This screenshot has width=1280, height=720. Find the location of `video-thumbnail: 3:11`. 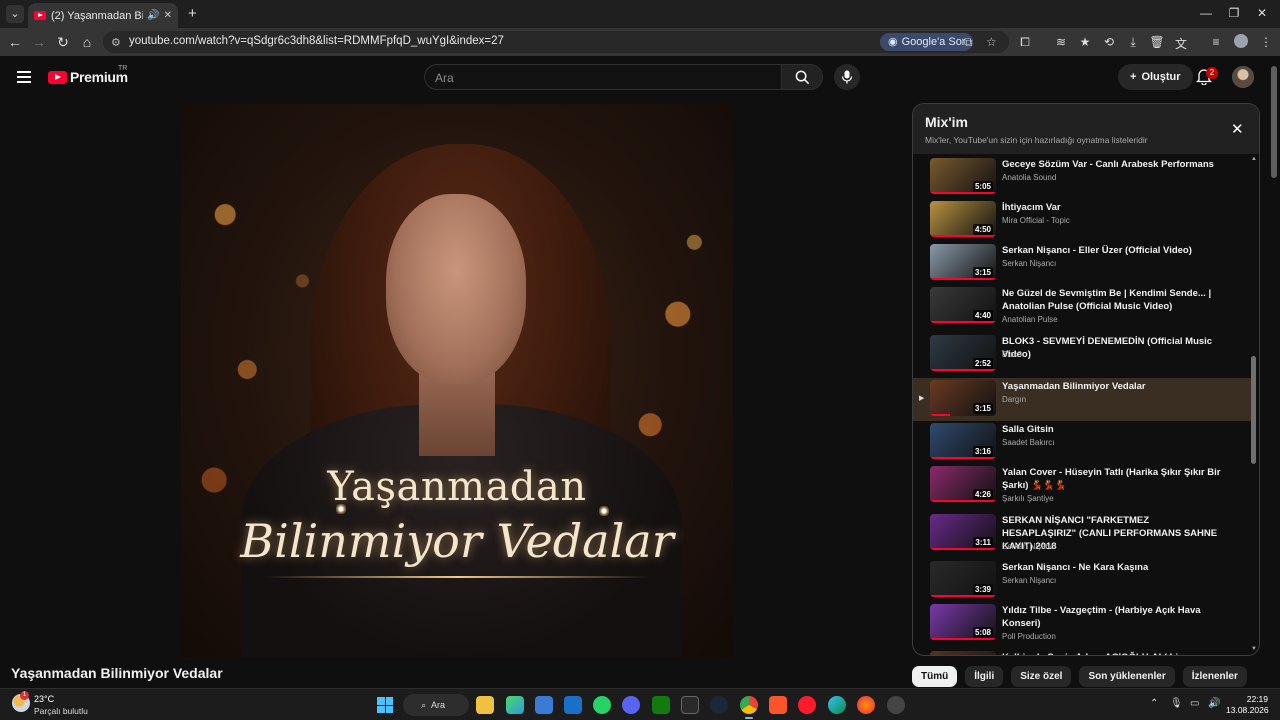

video-thumbnail: 3:11 is located at coordinates (963, 532).